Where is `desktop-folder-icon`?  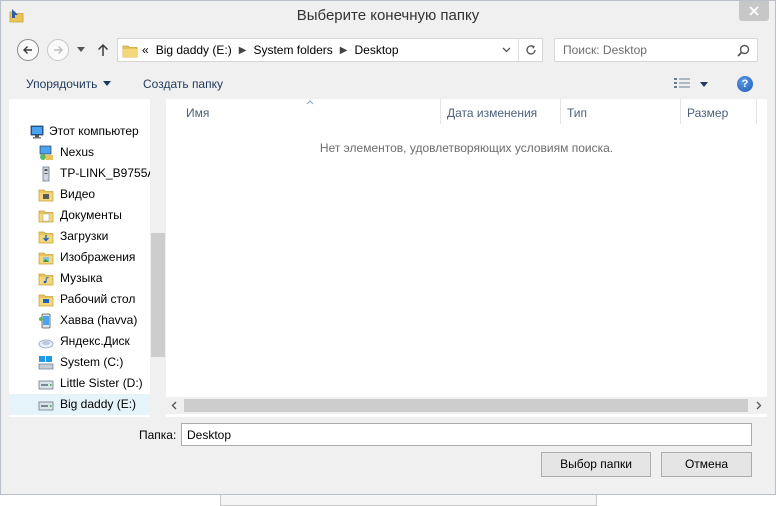
desktop-folder-icon is located at coordinates (46, 300).